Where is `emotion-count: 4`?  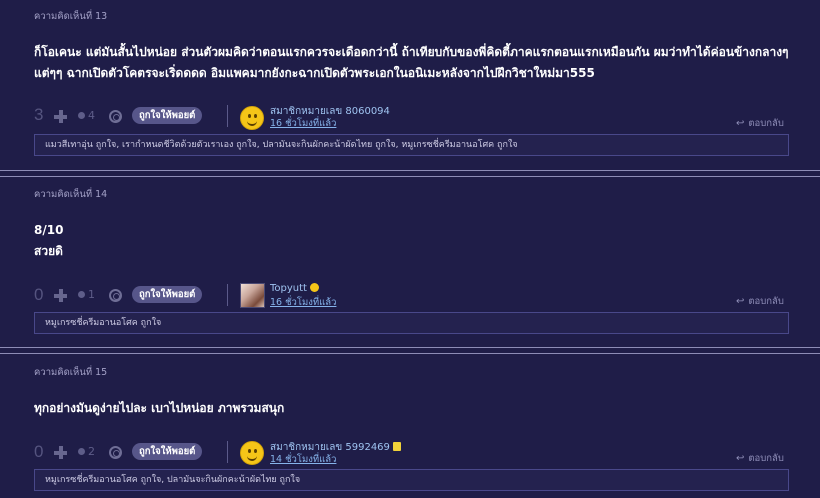 emotion-count: 4 is located at coordinates (91, 115).